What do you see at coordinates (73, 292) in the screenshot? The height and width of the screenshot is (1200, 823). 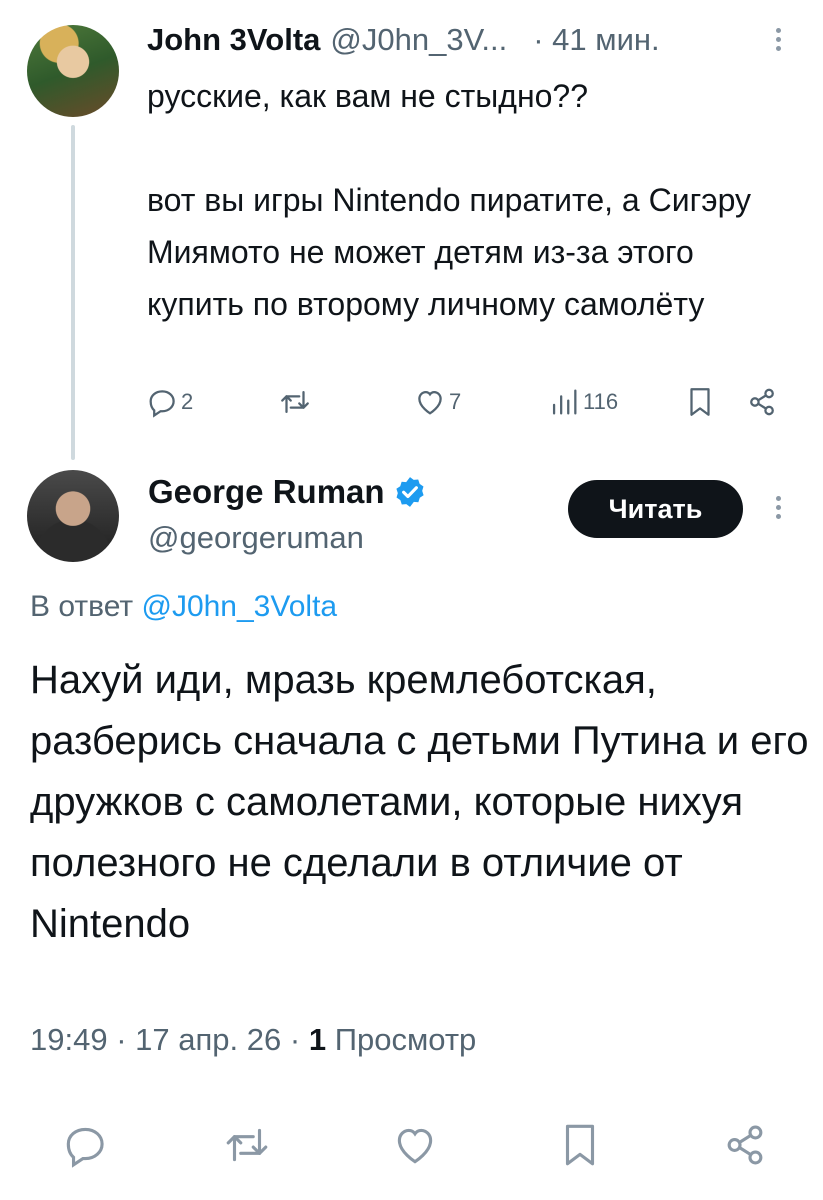 I see `thread-line` at bounding box center [73, 292].